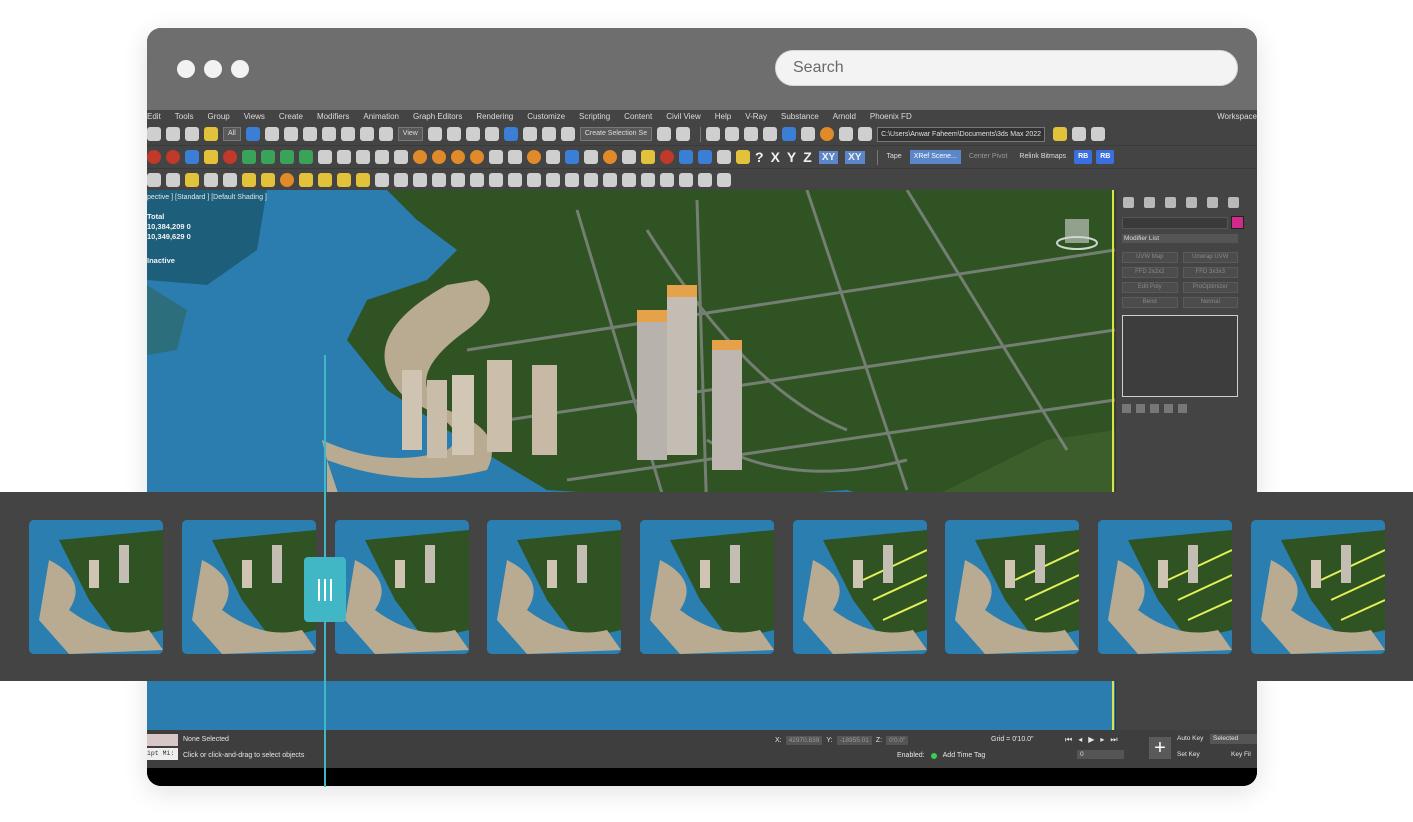  What do you see at coordinates (1140, 408) in the screenshot?
I see `show-end-result-icon` at bounding box center [1140, 408].